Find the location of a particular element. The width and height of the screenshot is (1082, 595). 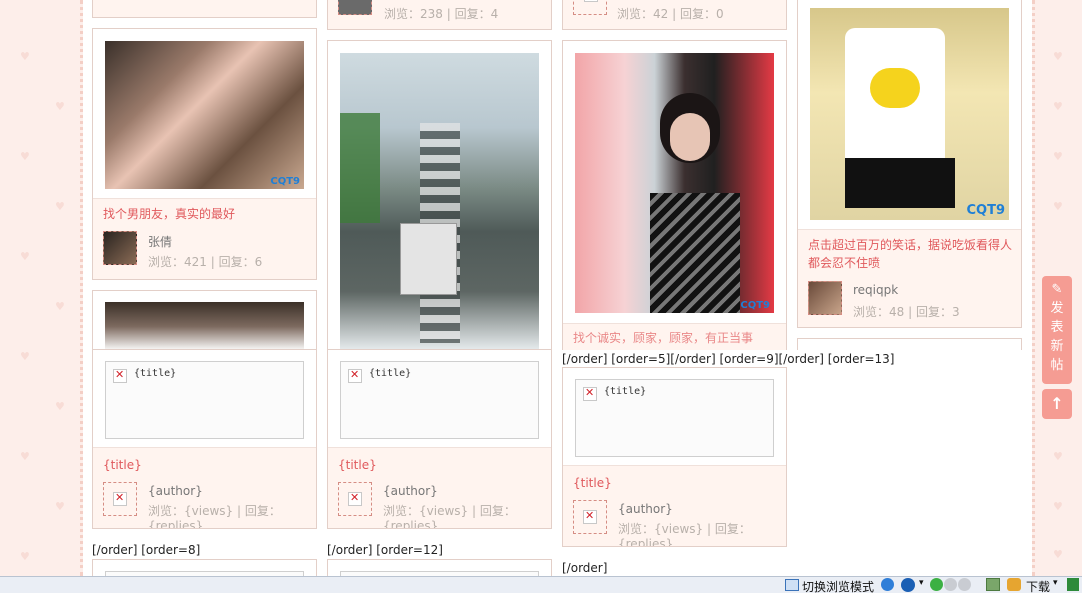

post-card: CQT9 找个男朋友，真实的最好 张倩 浏览：421 | 回复：6 is located at coordinates (204, 154).